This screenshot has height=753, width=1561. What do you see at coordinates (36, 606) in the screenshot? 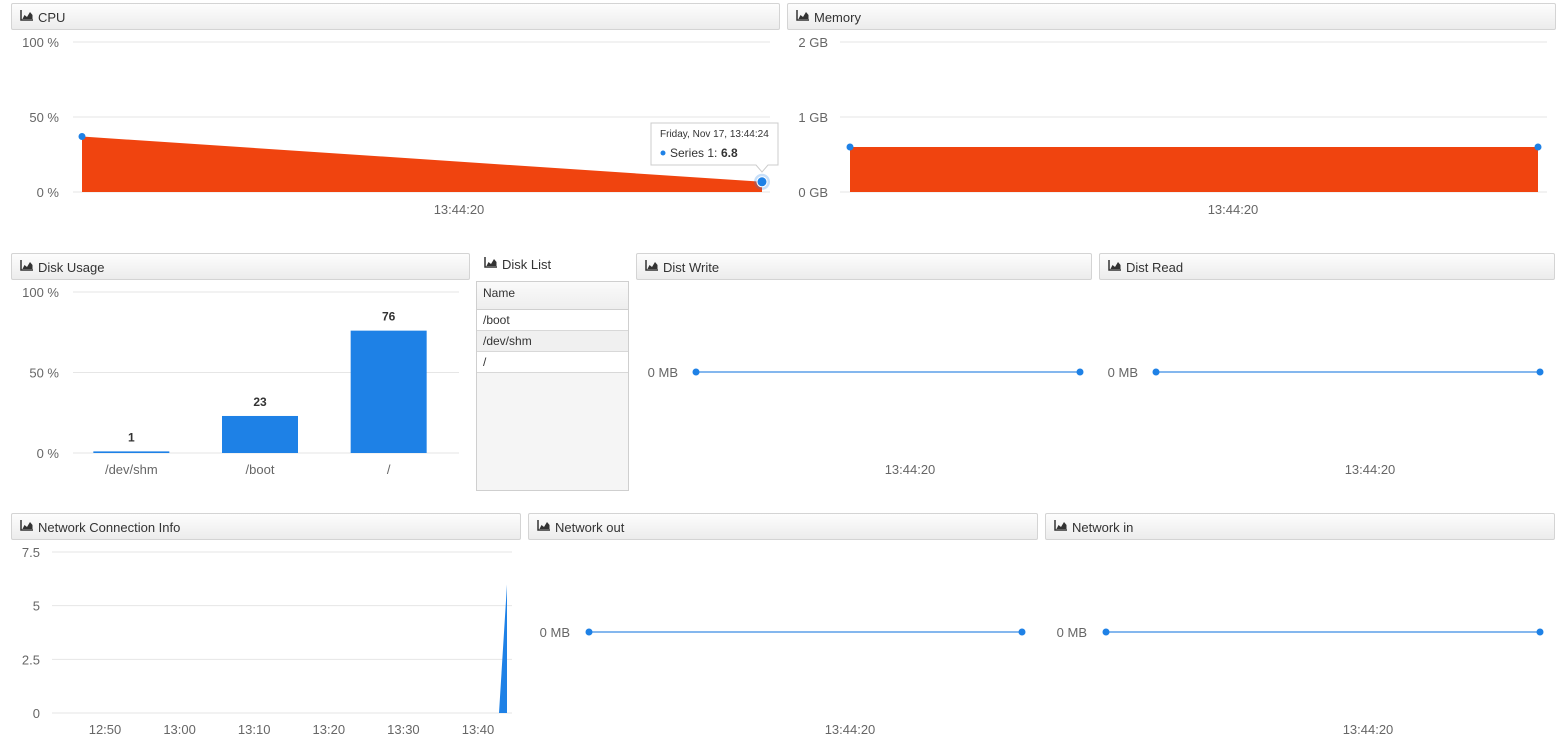
I see `y-tick-label: 5` at bounding box center [36, 606].